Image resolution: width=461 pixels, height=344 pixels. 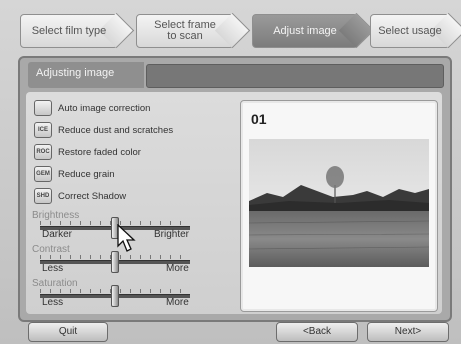 What do you see at coordinates (69, 30) in the screenshot?
I see `step-label: Select film type` at bounding box center [69, 30].